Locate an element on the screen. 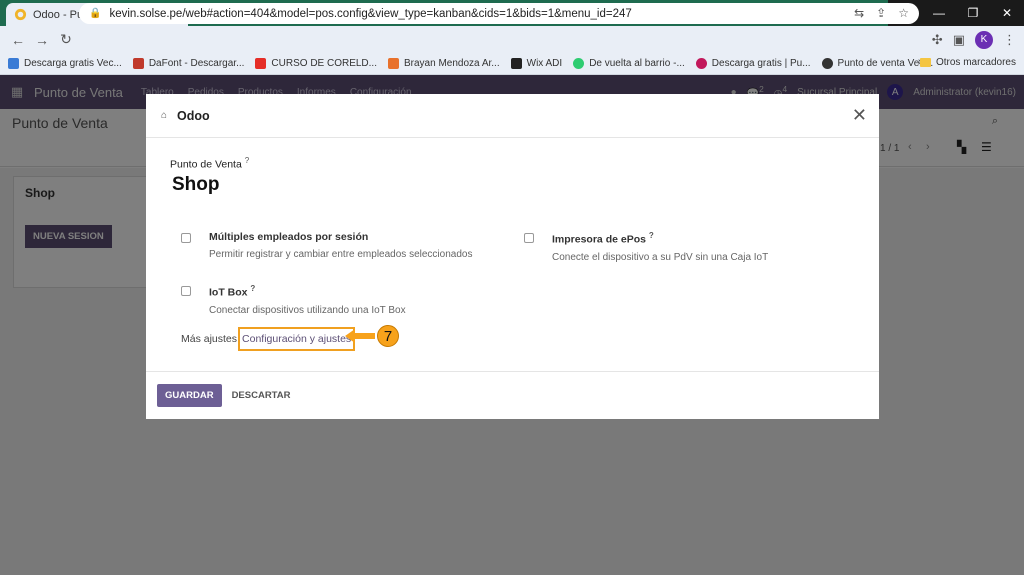 The width and height of the screenshot is (1024, 575). profile-avatar: K is located at coordinates (984, 39).